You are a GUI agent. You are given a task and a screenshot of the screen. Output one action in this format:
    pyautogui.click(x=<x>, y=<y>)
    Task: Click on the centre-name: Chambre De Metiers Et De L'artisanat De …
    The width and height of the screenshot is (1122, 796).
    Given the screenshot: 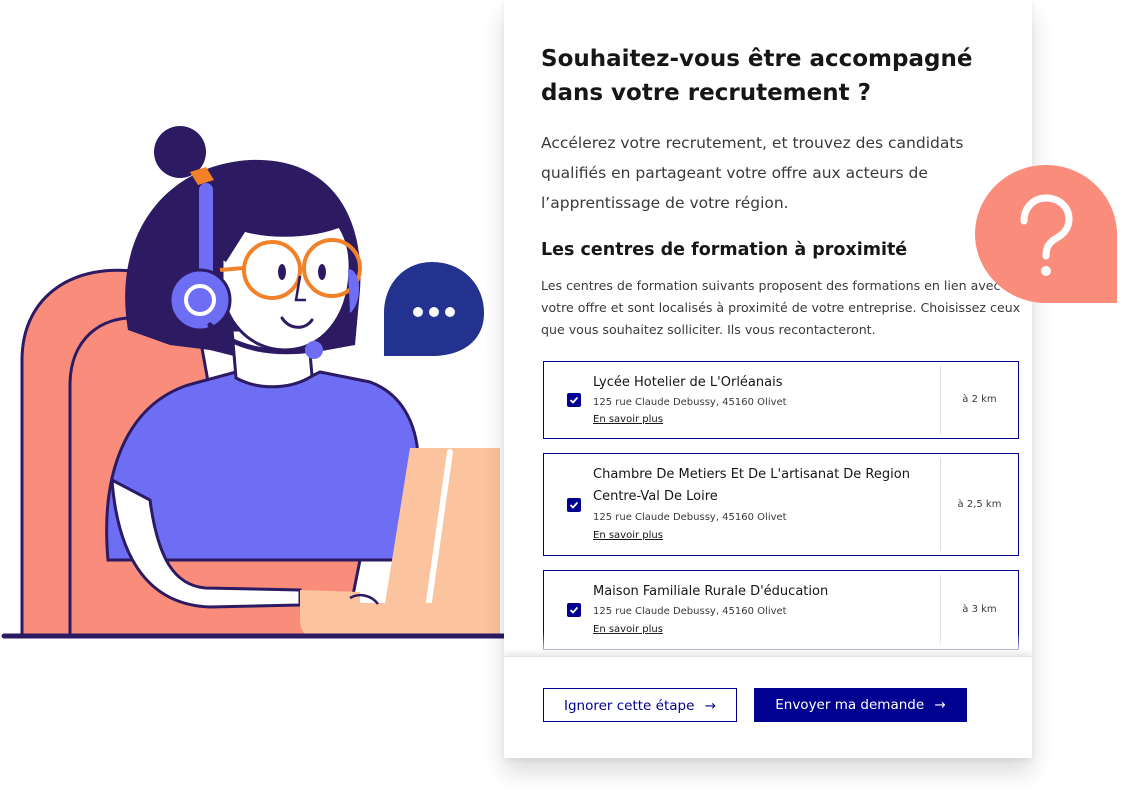 What is the action you would take?
    pyautogui.click(x=751, y=485)
    